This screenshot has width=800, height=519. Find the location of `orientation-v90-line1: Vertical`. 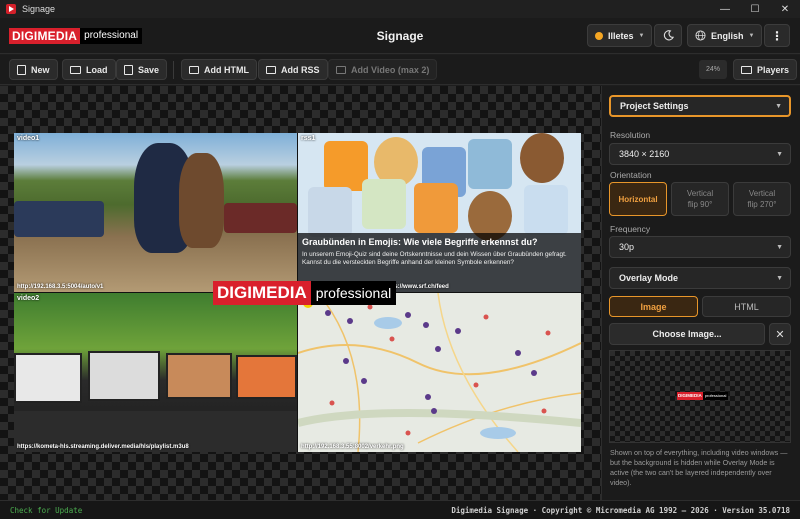

orientation-v90-line1: Vertical is located at coordinates (700, 193).